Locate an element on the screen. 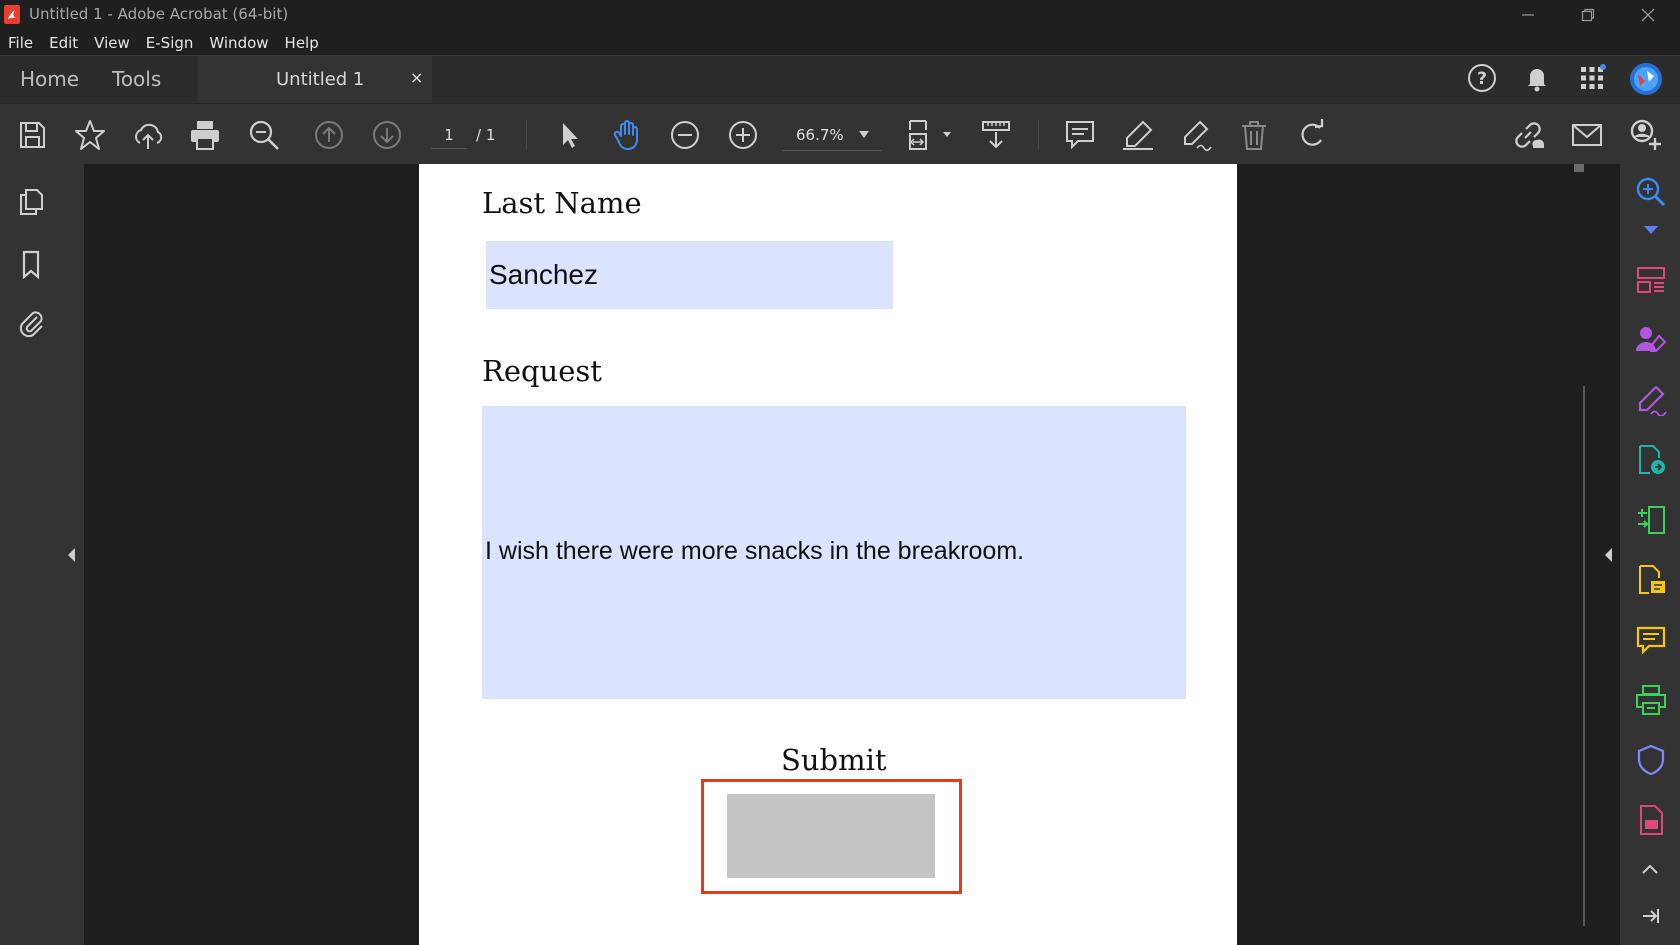 The height and width of the screenshot is (945, 1680). zoom-in-button is located at coordinates (743, 135).